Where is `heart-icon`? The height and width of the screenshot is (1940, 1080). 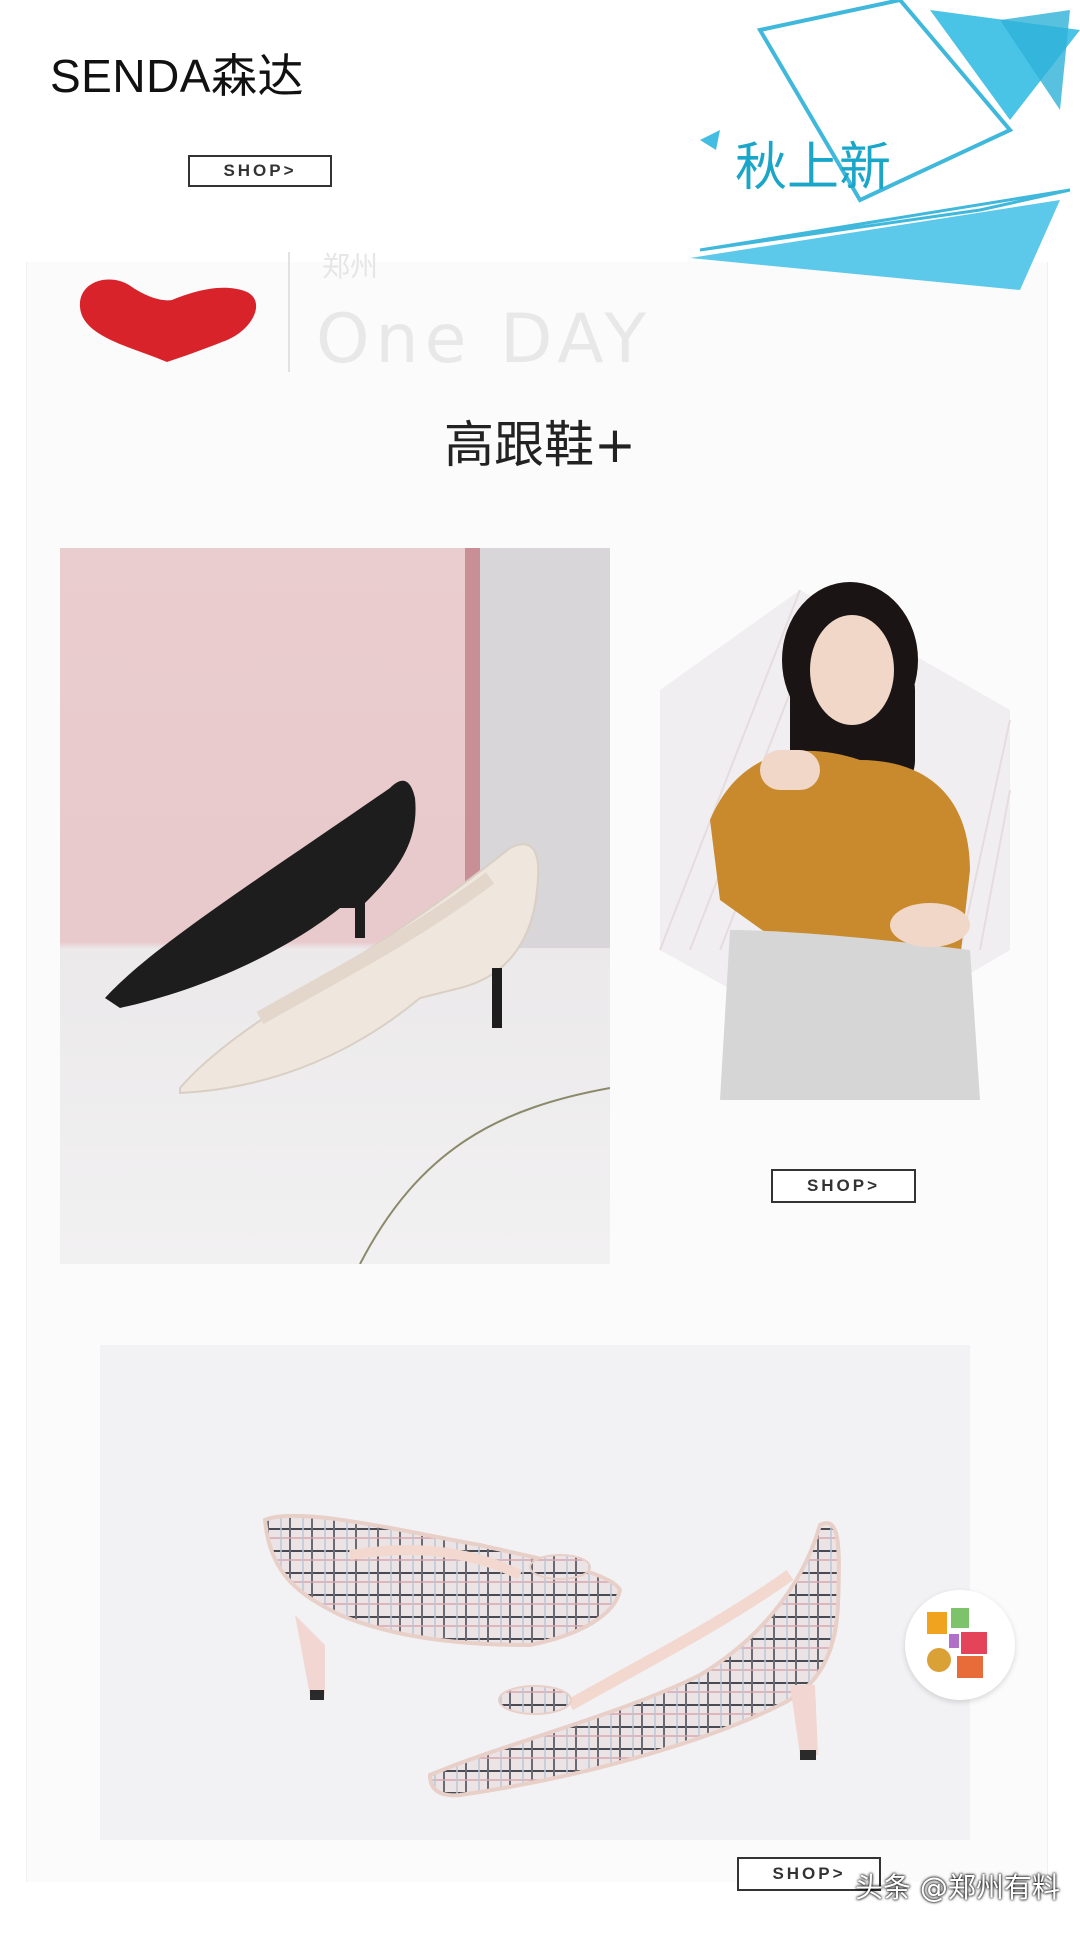
heart-icon is located at coordinates (168, 320).